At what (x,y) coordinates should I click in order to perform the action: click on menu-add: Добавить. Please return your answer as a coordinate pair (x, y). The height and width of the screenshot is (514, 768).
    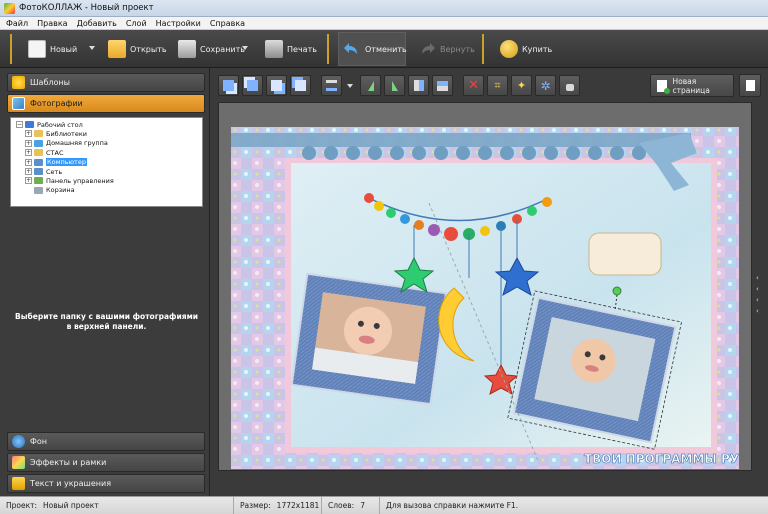
    Looking at the image, I should click on (97, 23).